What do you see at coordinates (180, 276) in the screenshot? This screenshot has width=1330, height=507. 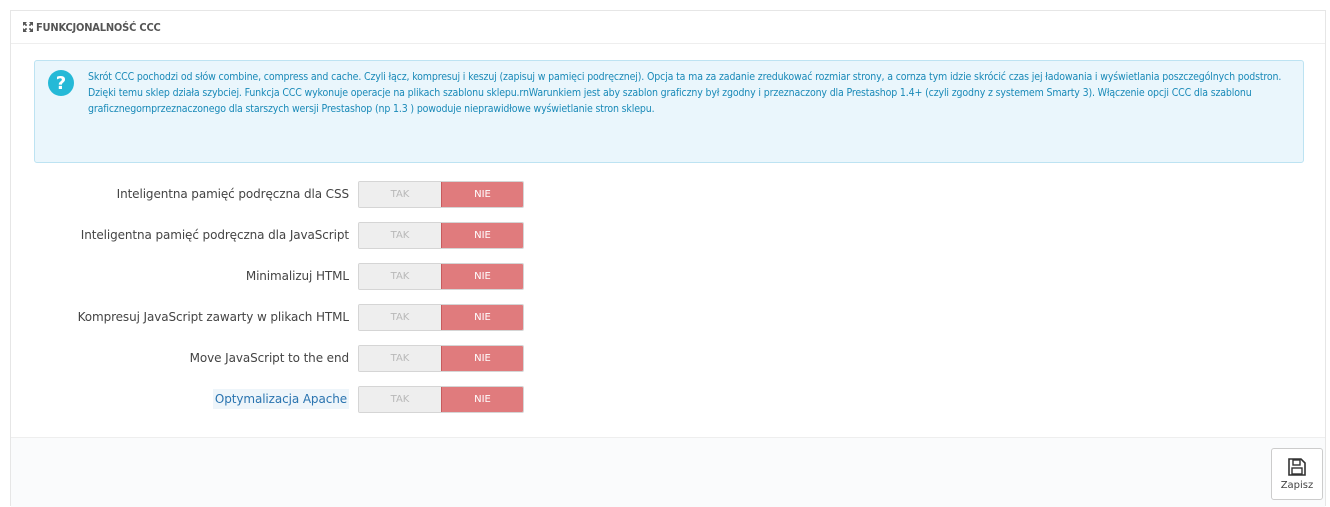 I see `setting-label-wrap: Minimalizuj HTML` at bounding box center [180, 276].